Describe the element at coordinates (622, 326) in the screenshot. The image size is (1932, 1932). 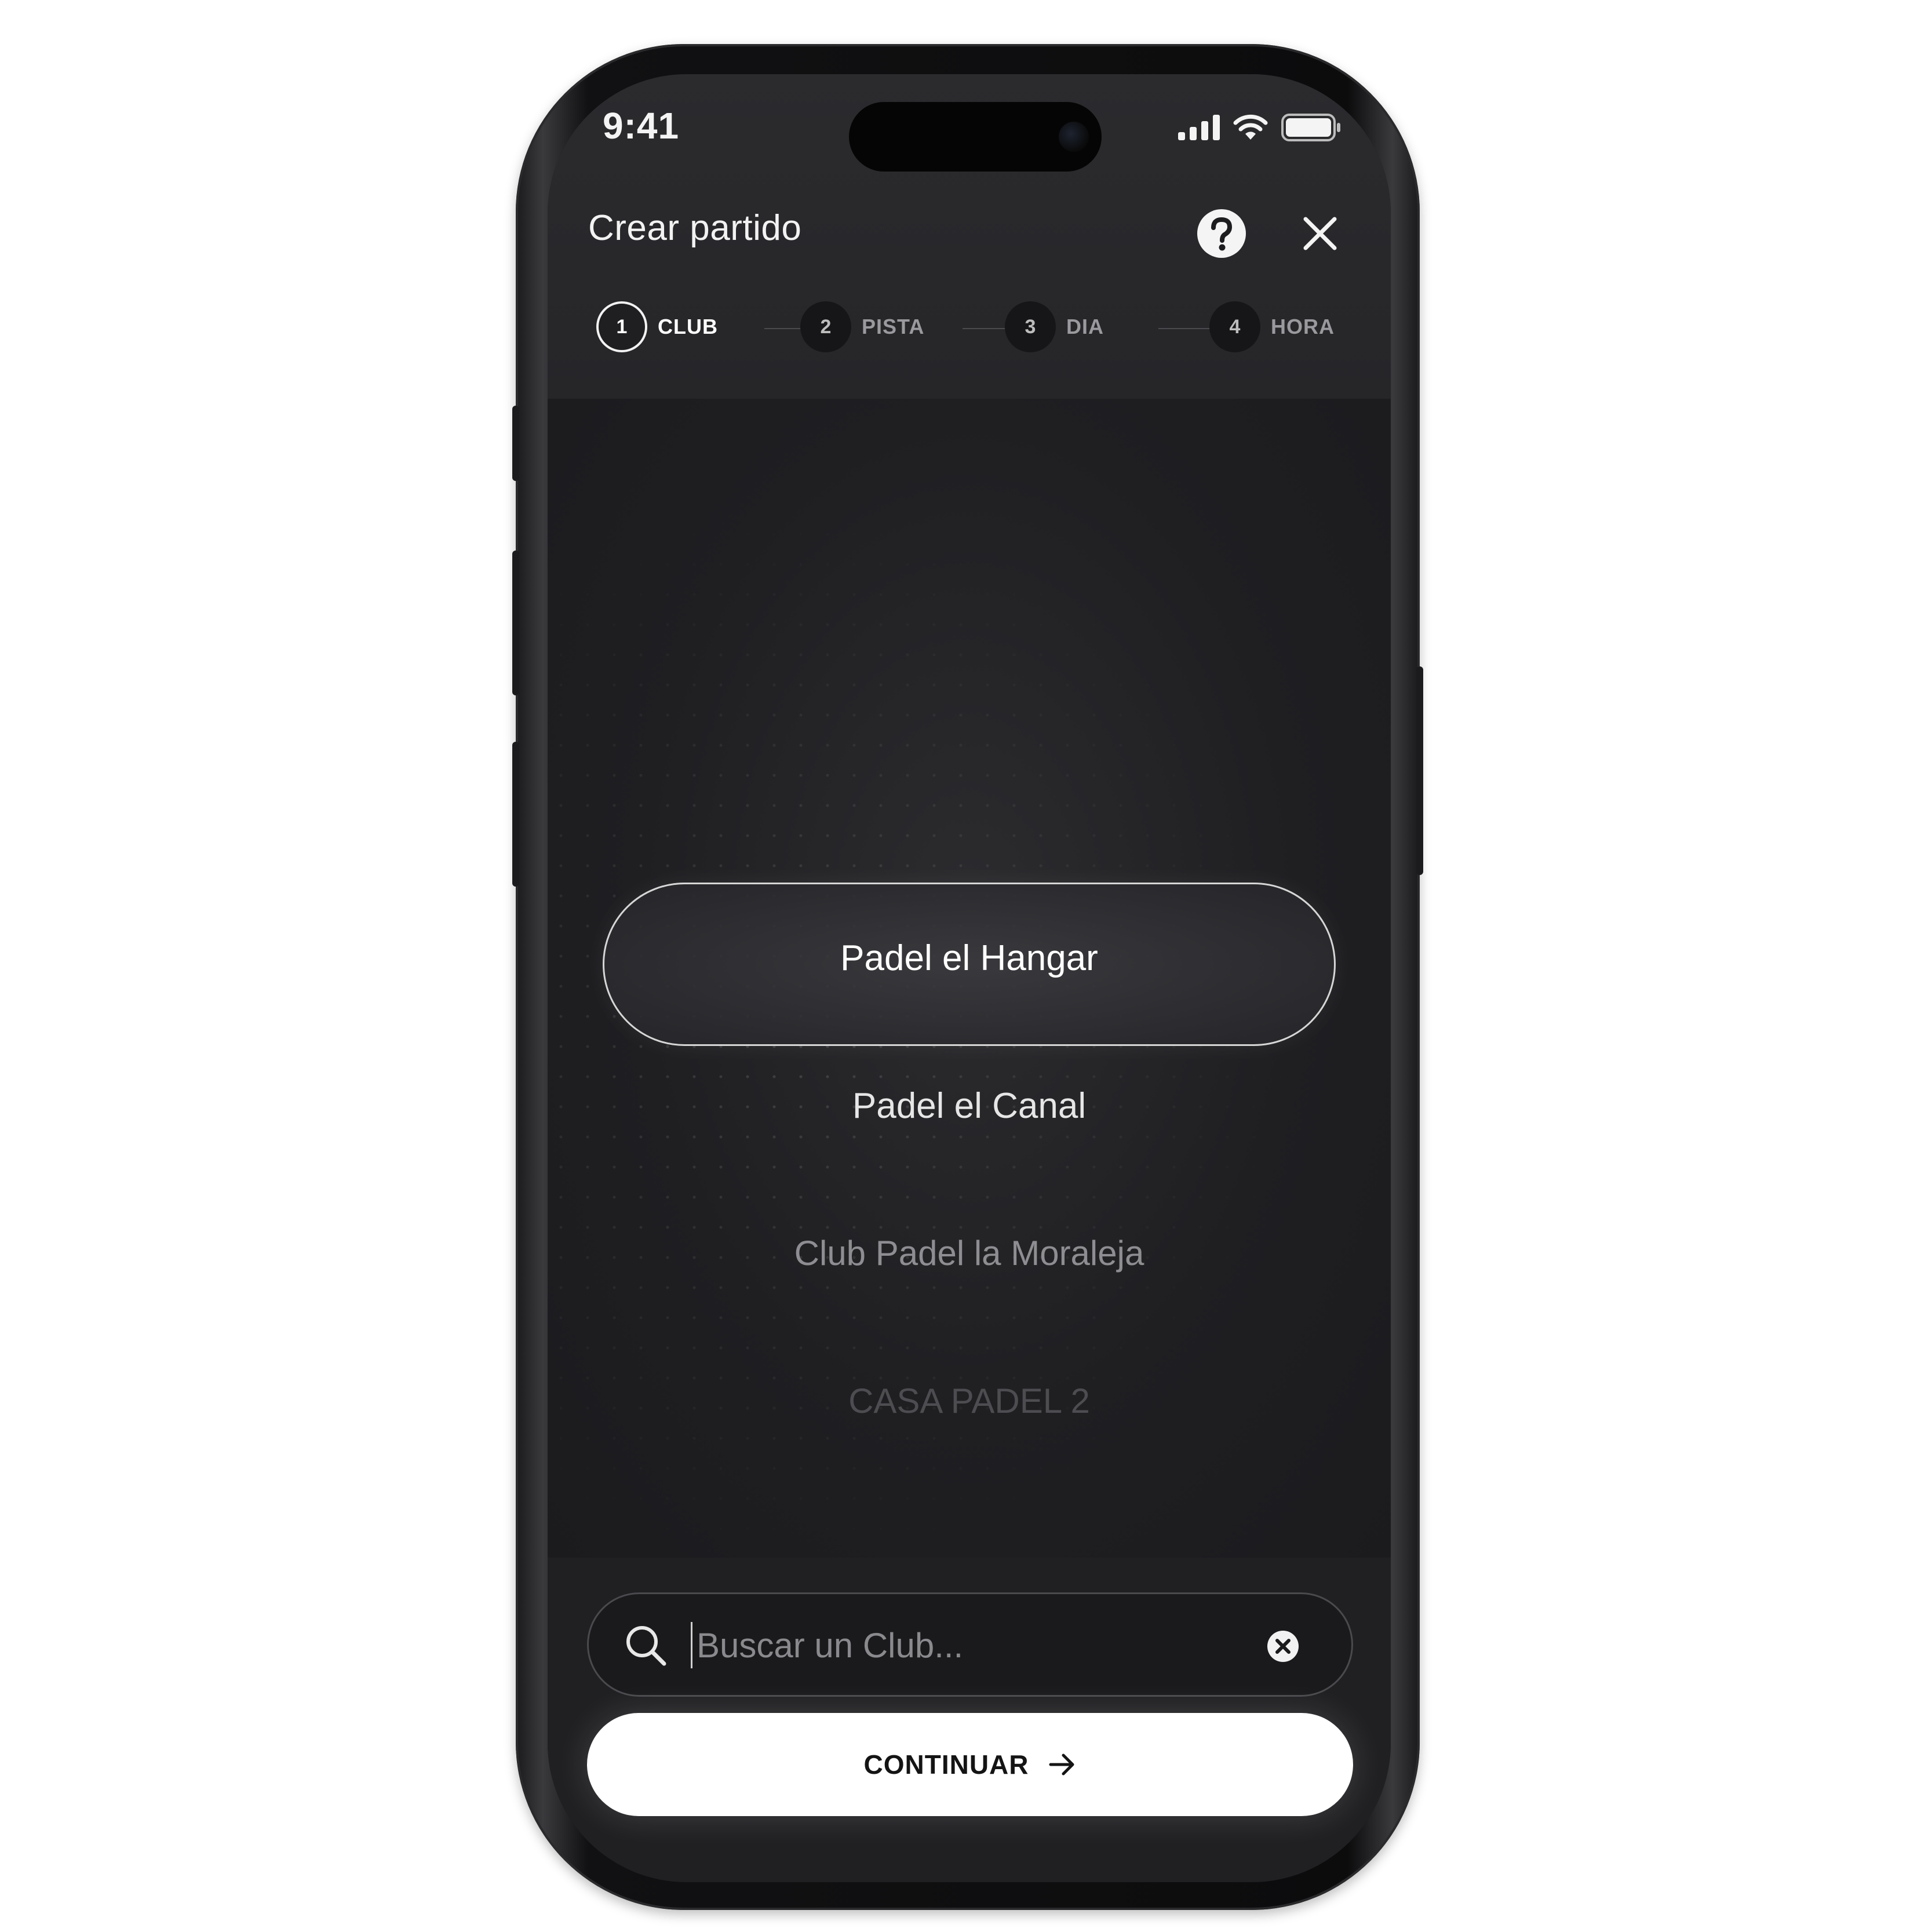
I see `step-number: 1` at that location.